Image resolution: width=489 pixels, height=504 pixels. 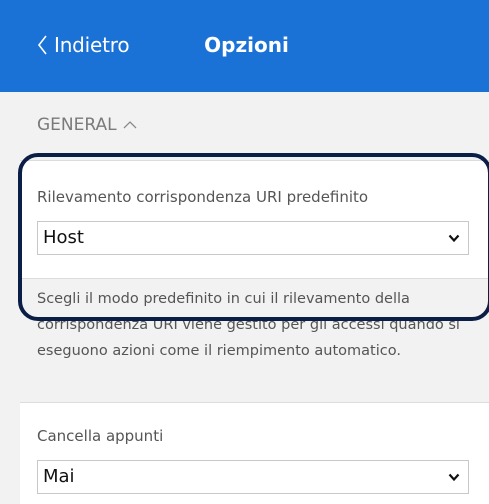 What do you see at coordinates (59, 476) in the screenshot?
I see `clear-clipboard-selected-value: Mai` at bounding box center [59, 476].